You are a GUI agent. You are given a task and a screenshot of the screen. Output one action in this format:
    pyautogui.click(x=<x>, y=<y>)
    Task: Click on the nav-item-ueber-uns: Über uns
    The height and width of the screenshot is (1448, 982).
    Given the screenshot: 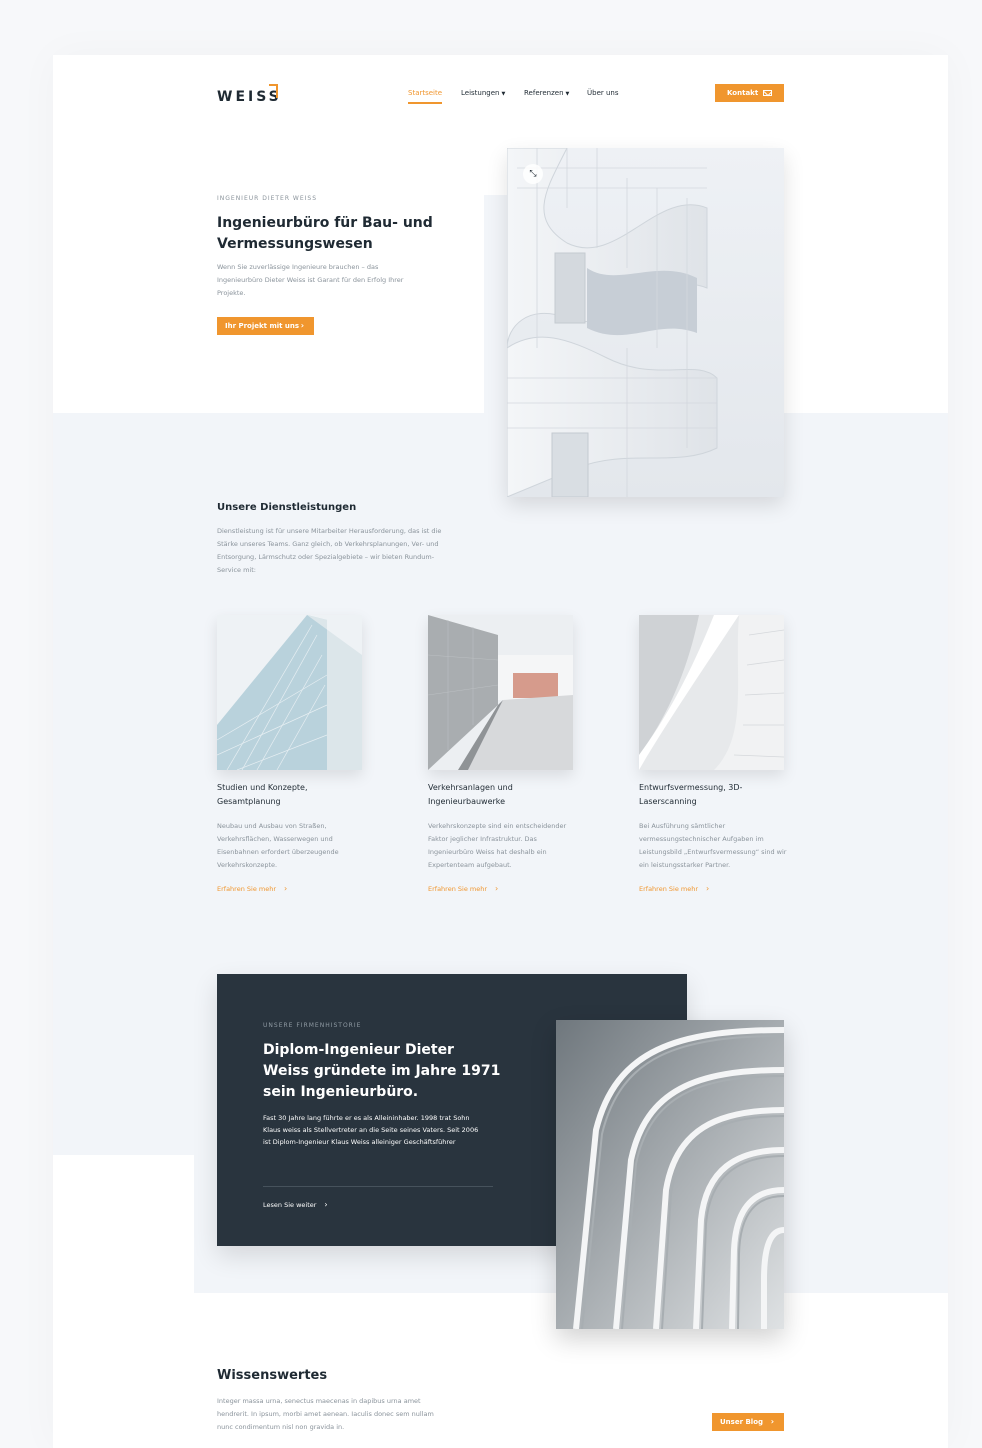 What is the action you would take?
    pyautogui.click(x=603, y=93)
    